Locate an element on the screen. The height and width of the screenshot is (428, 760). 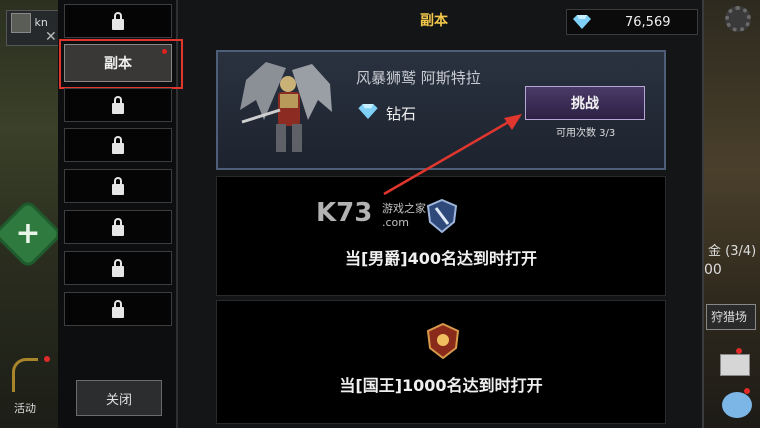
boss-portrait is located at coordinates (286, 107).